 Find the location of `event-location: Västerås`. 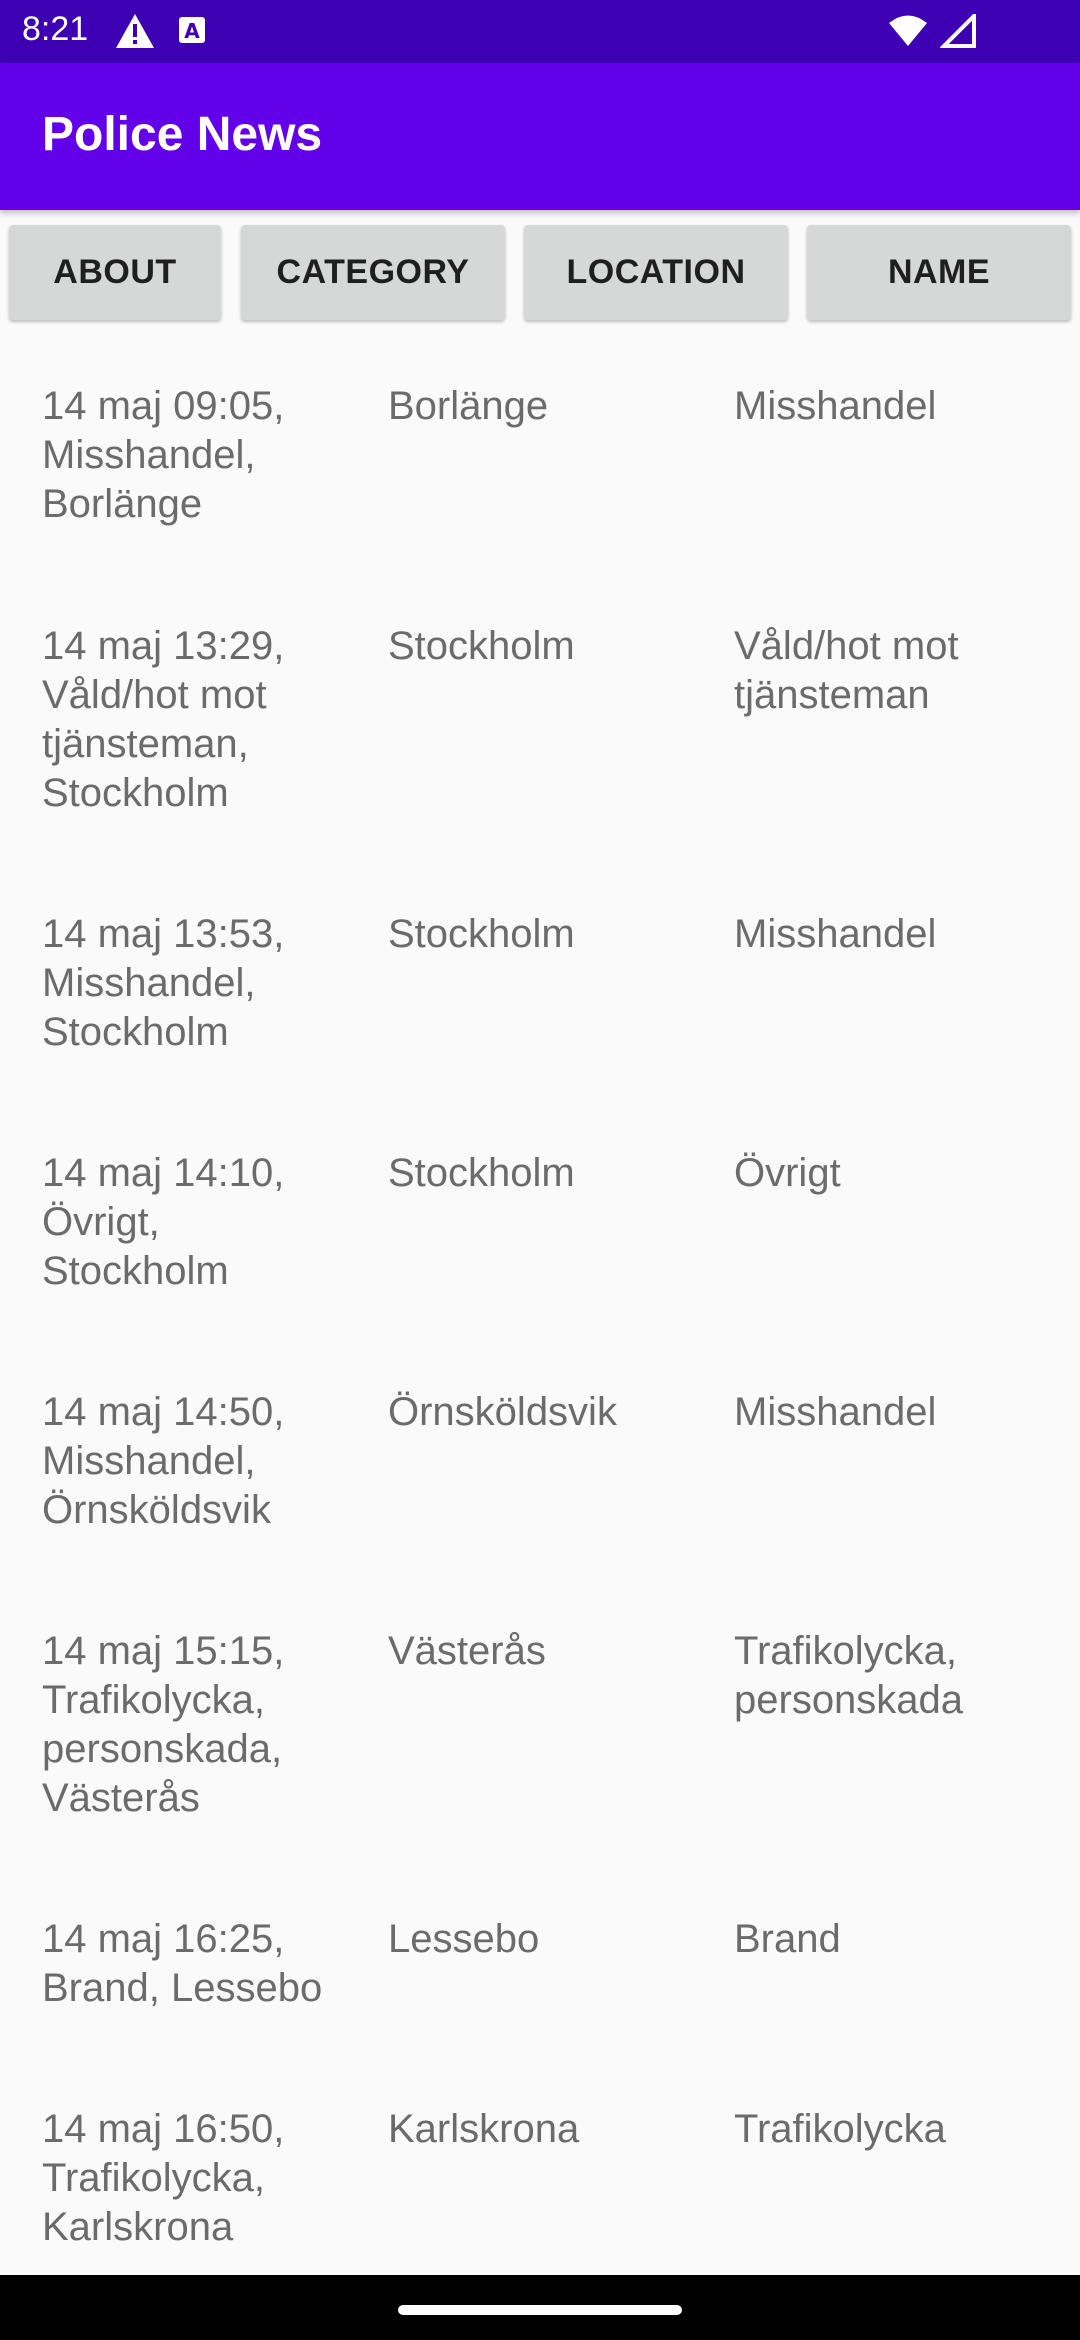

event-location: Västerås is located at coordinates (467, 1651).